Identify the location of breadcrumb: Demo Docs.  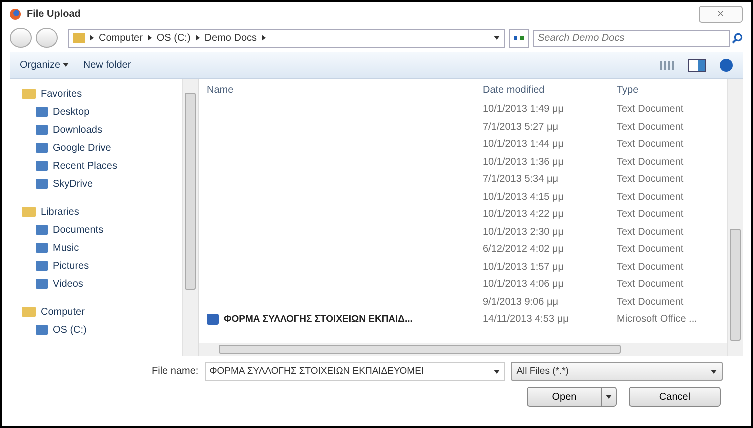
(231, 38).